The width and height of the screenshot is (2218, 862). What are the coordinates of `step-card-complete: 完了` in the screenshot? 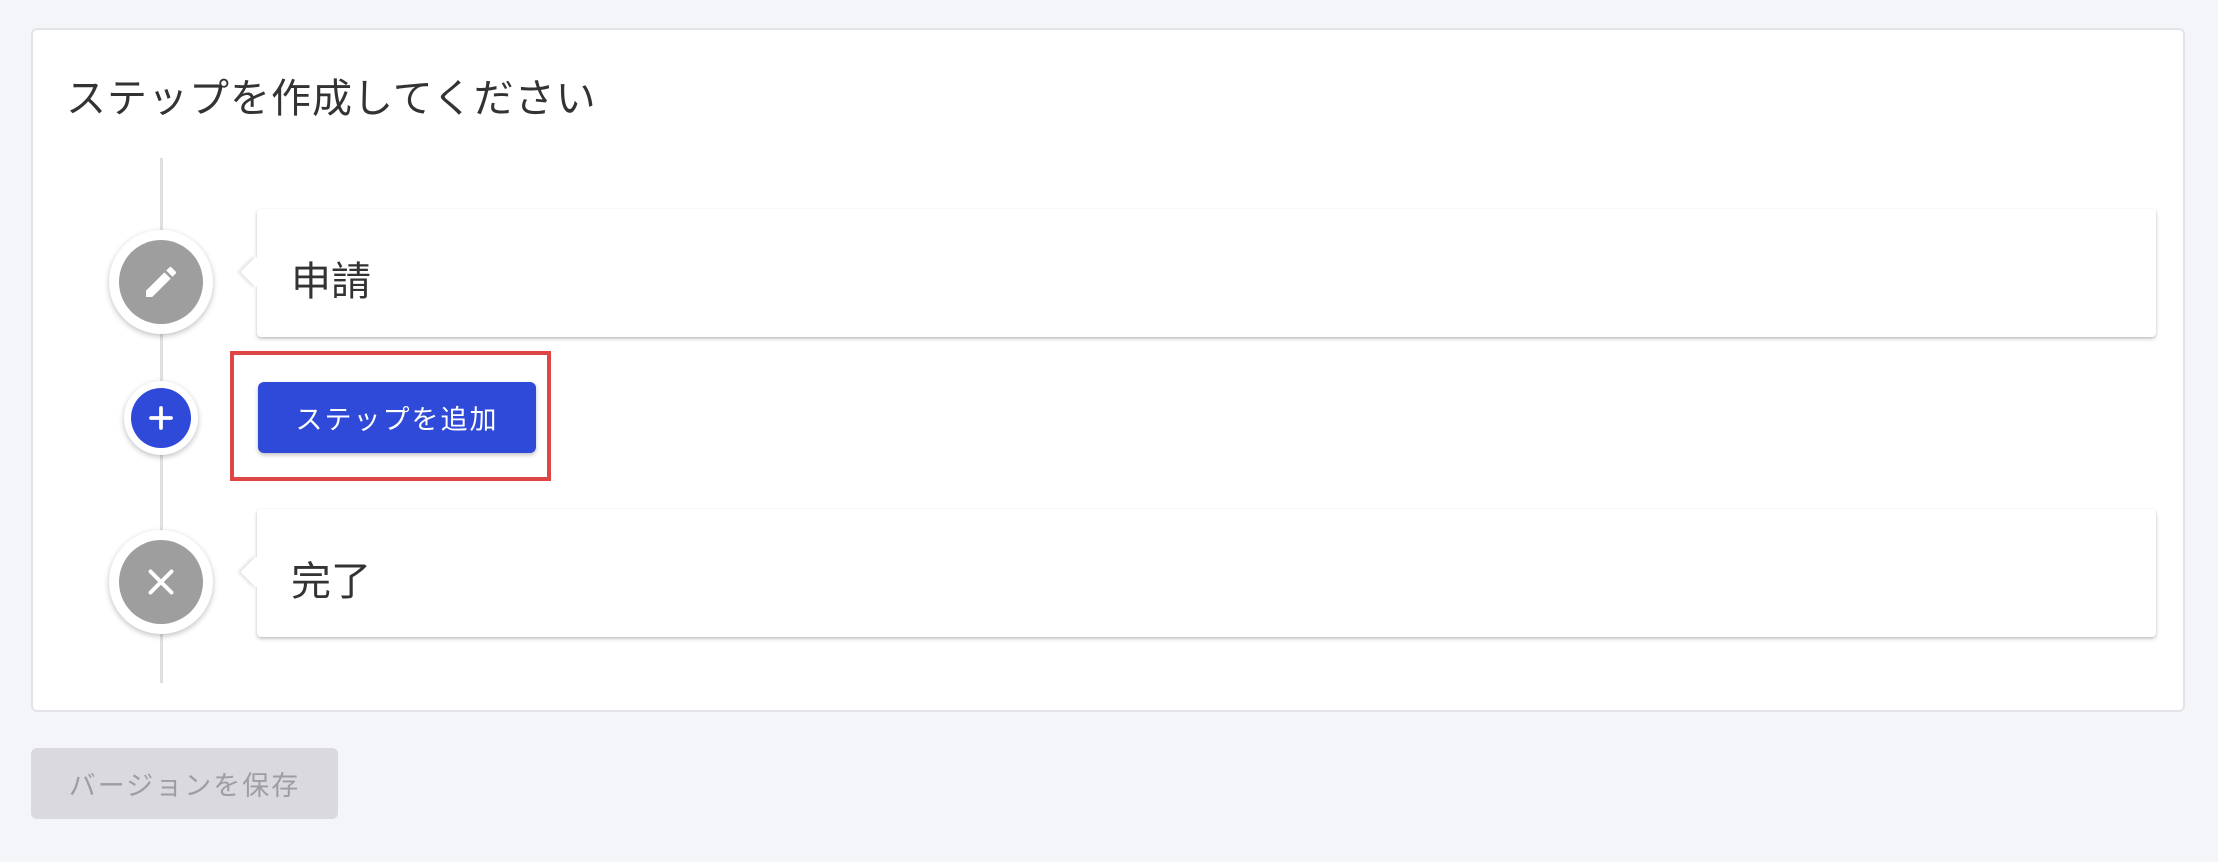 It's located at (1206, 573).